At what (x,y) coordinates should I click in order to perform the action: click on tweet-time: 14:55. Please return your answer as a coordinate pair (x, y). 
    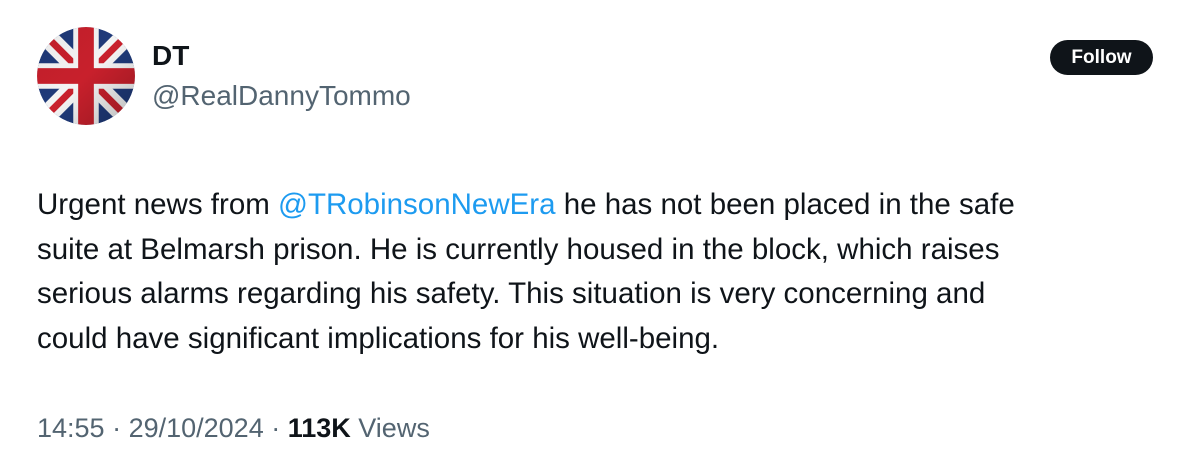
    Looking at the image, I should click on (71, 428).